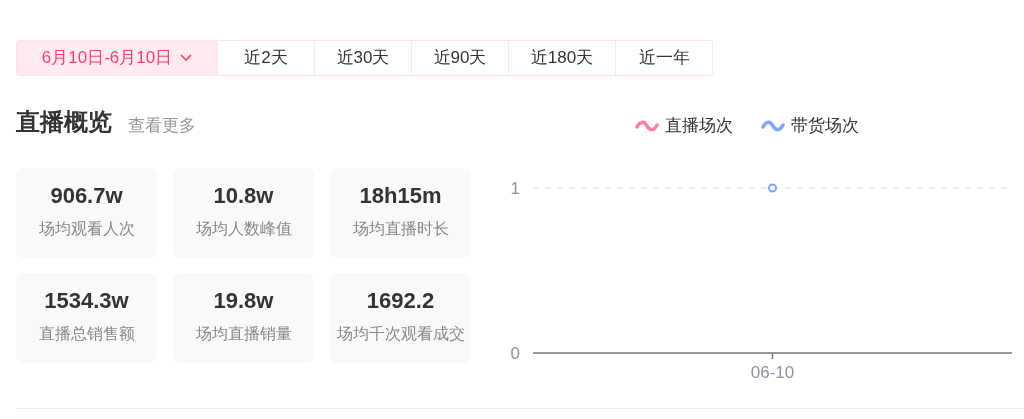  Describe the element at coordinates (86, 196) in the screenshot. I see `stat-value: 906.7w` at that location.